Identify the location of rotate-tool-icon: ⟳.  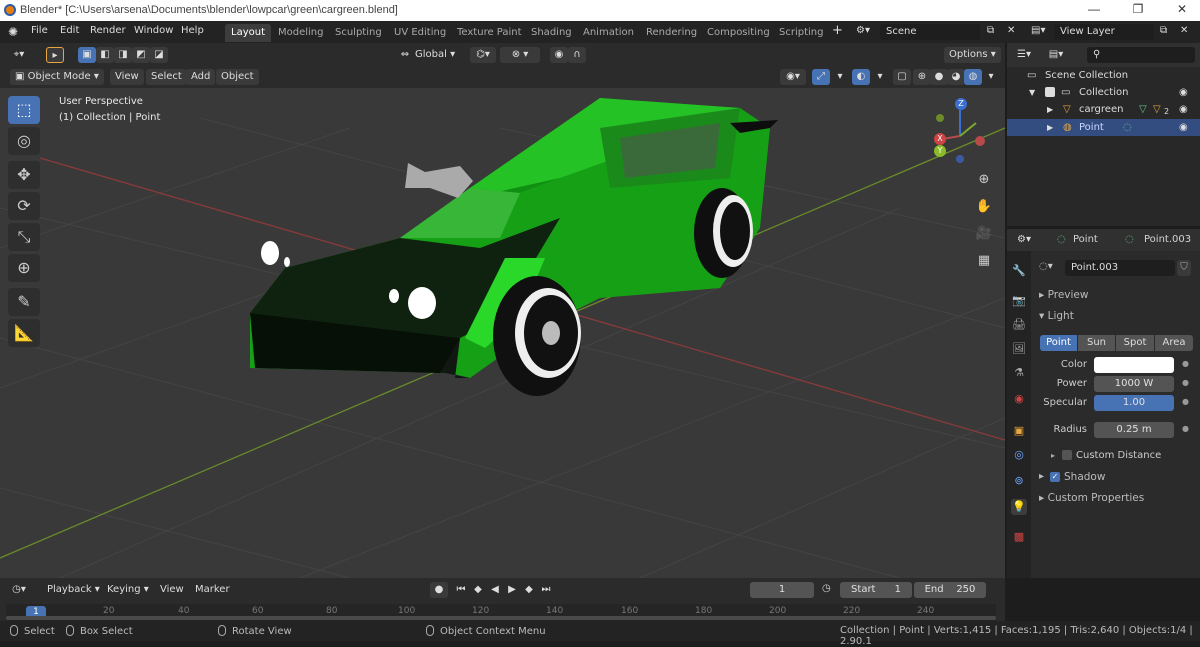
(24, 206).